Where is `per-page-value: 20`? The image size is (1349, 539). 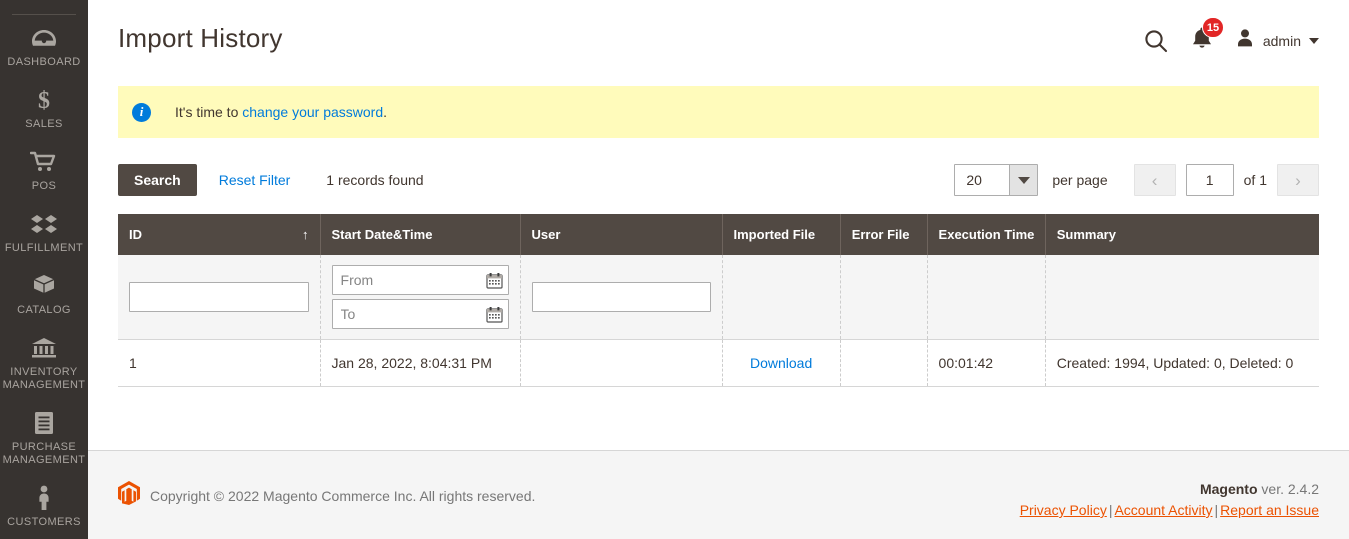
per-page-value: 20 is located at coordinates (974, 180).